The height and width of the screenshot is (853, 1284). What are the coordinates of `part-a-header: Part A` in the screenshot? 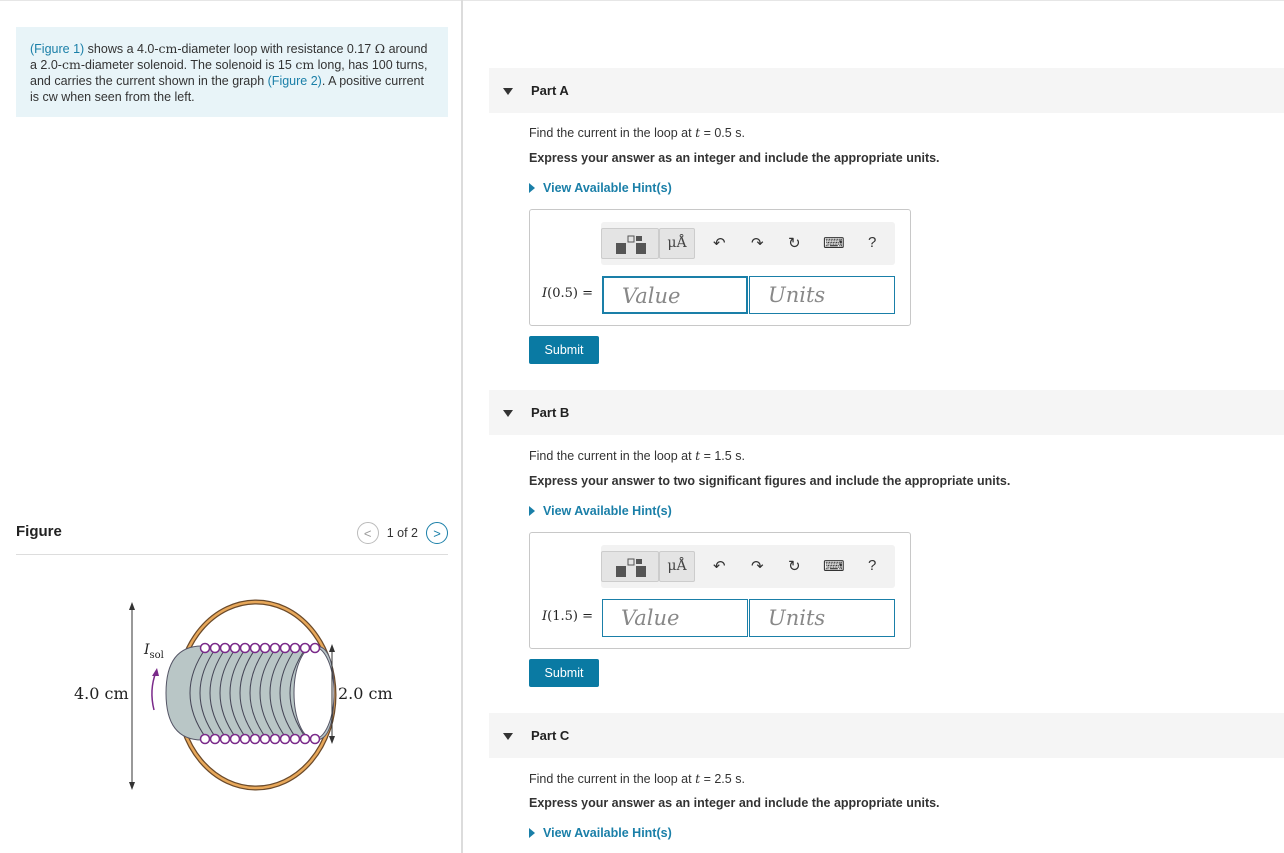 It's located at (886, 90).